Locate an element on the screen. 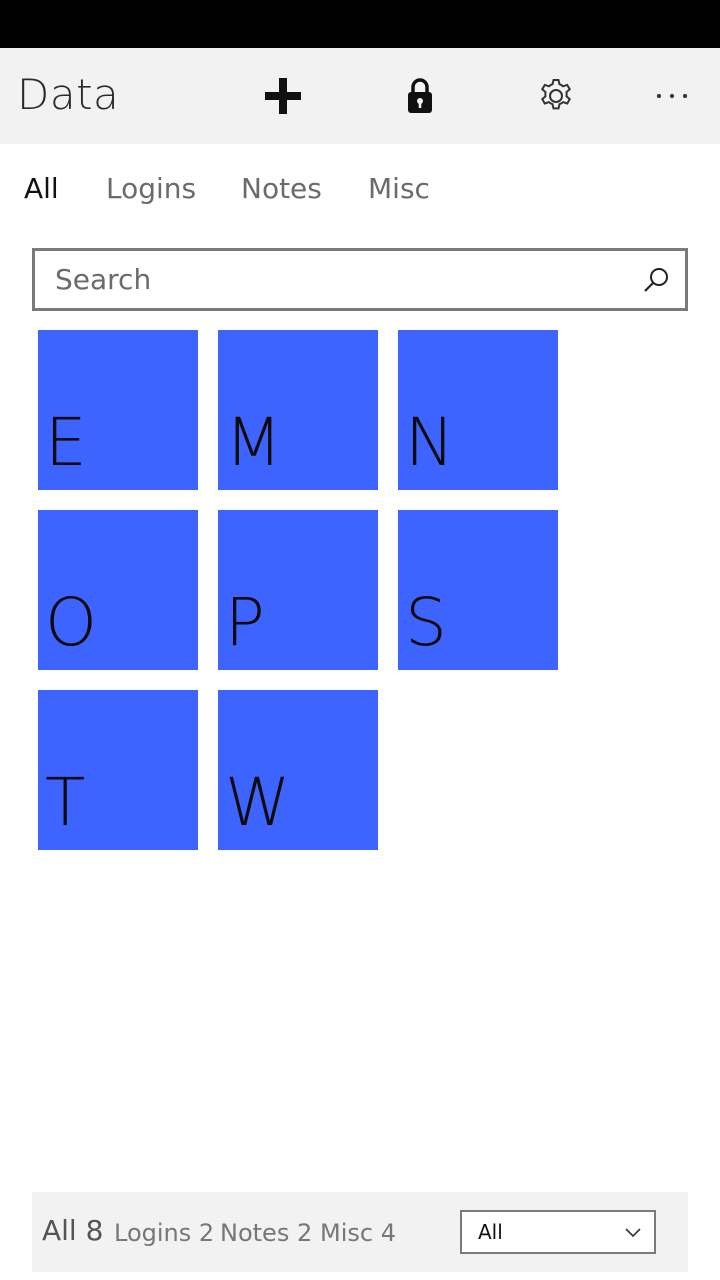 This screenshot has width=720, height=1280. search-button is located at coordinates (656, 280).